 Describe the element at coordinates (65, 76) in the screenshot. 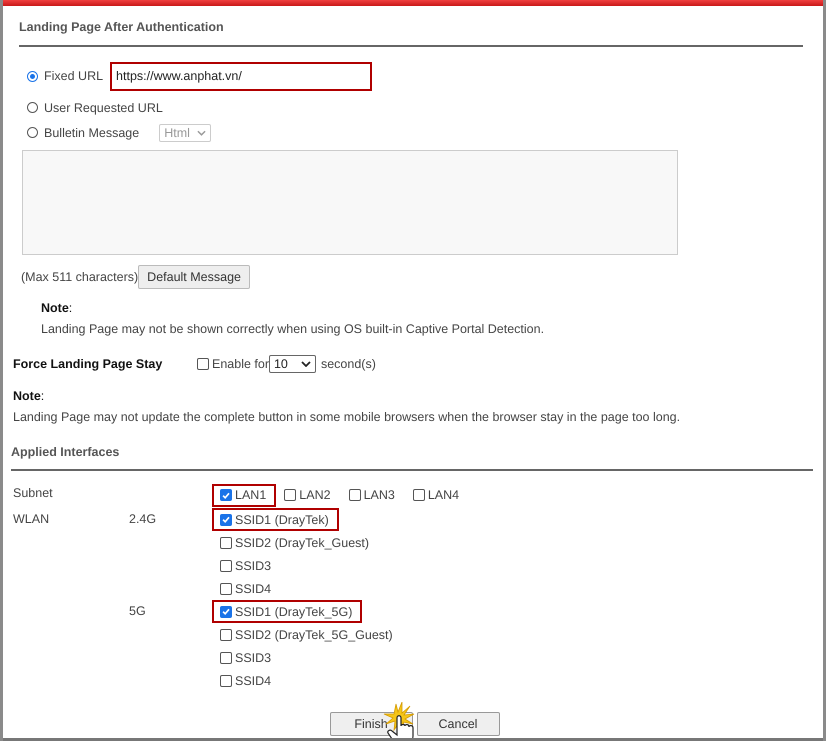

I see `radio-option: Fixed URL` at that location.